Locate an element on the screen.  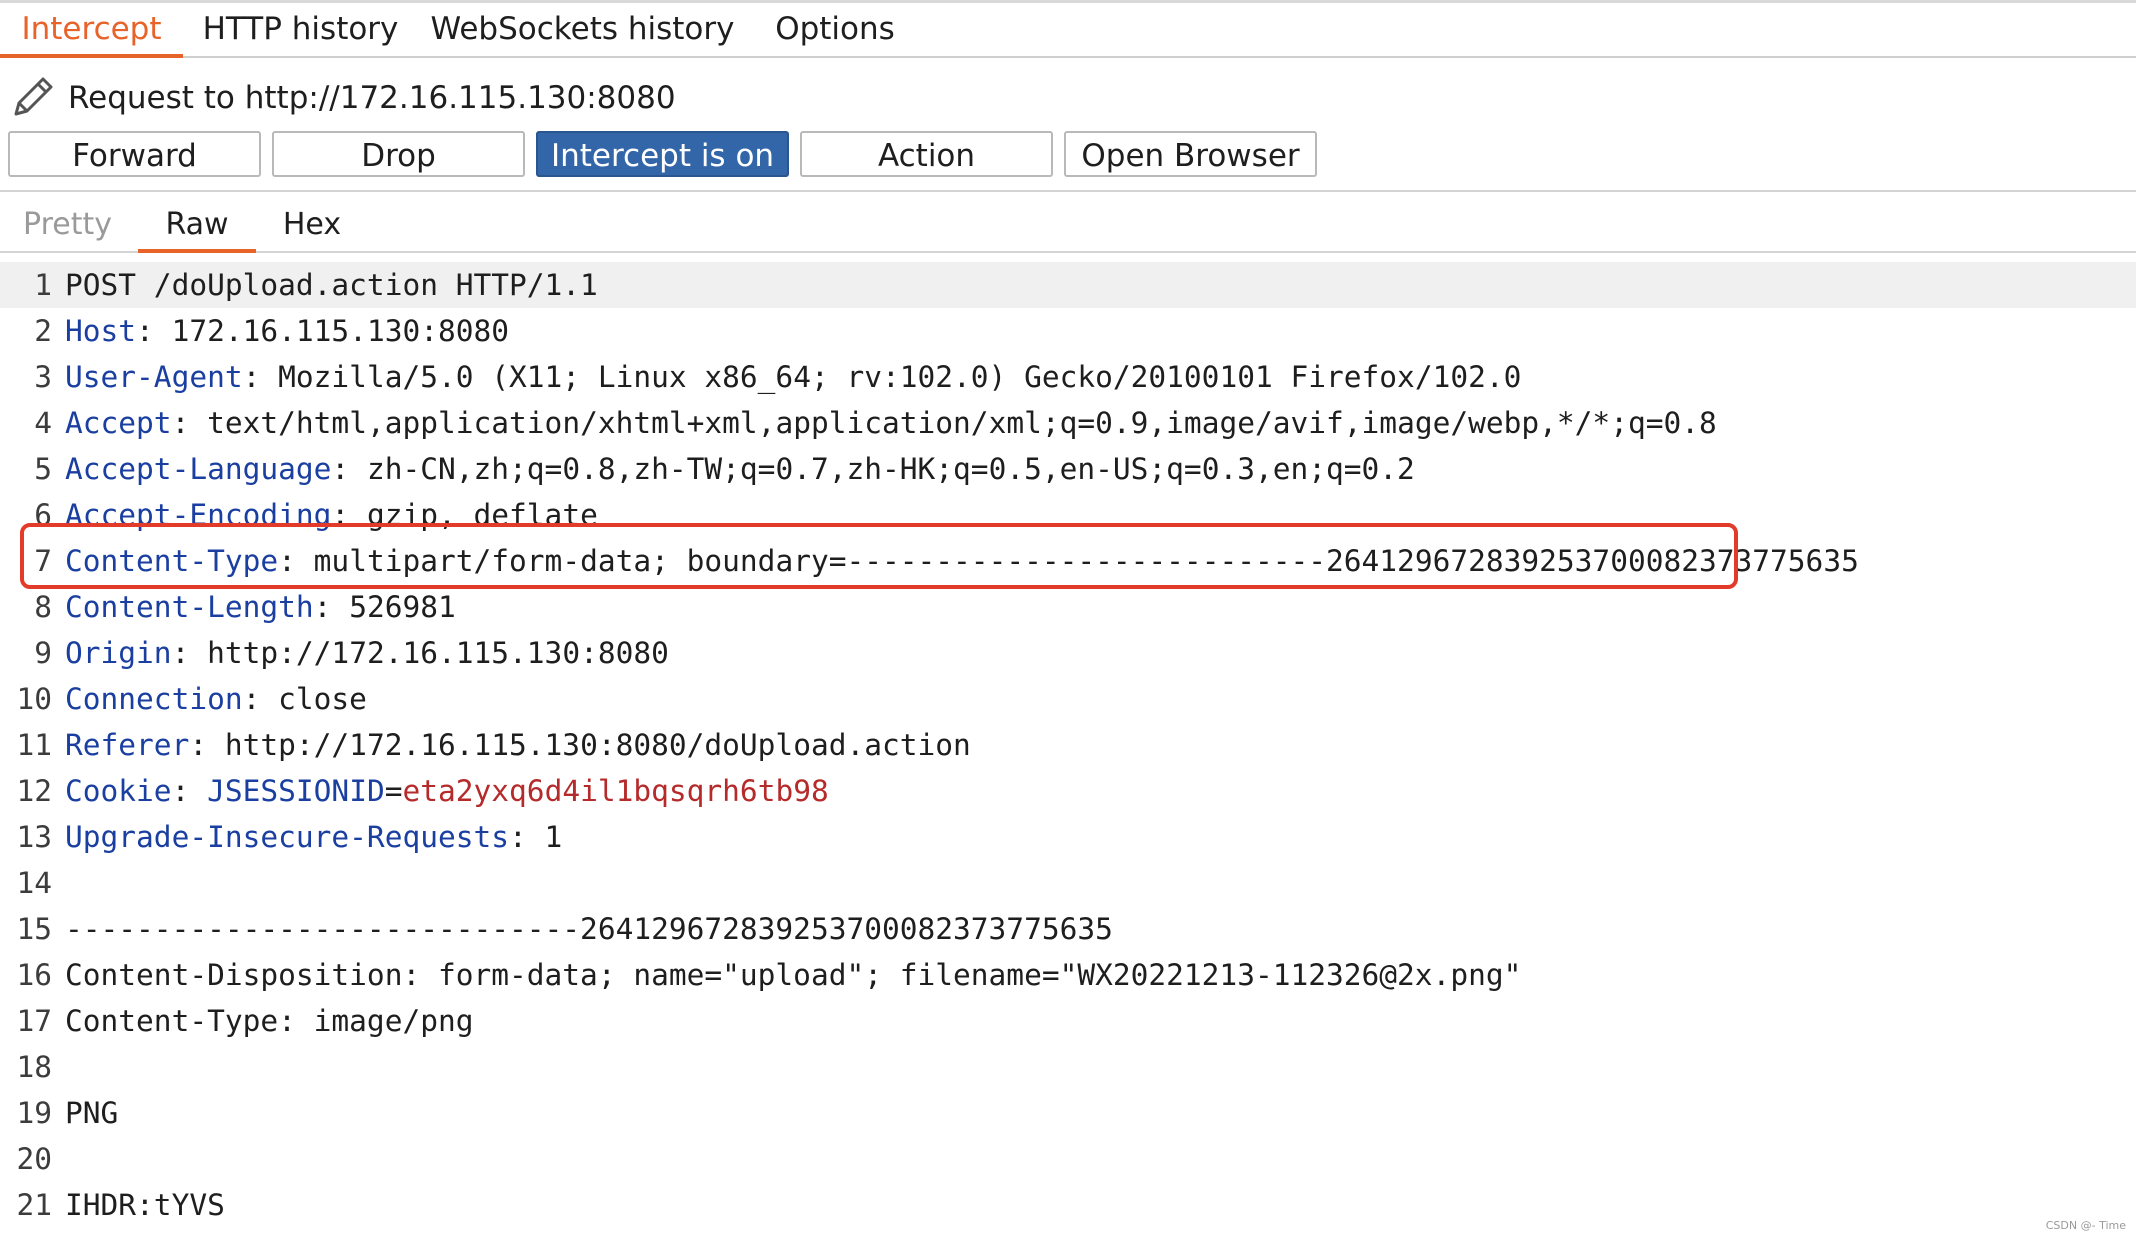
cookie-equals: = is located at coordinates (393, 791).